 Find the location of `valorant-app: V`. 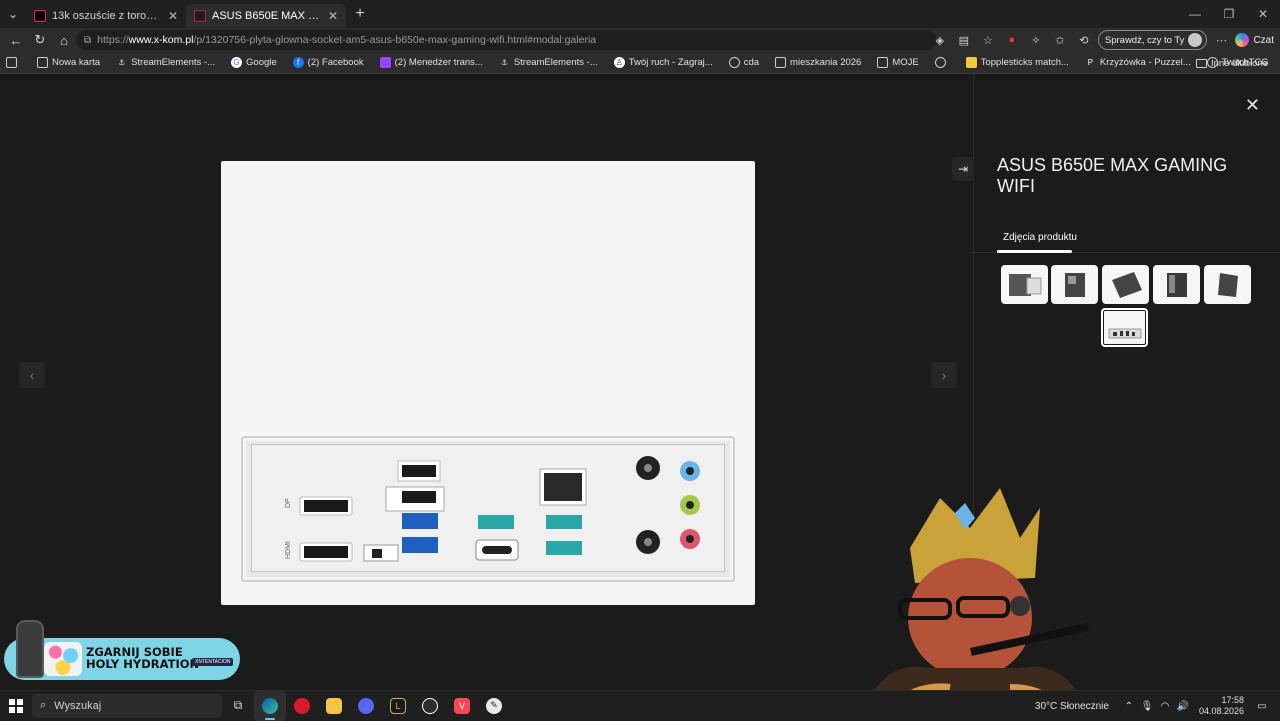

valorant-app: V is located at coordinates (462, 706).